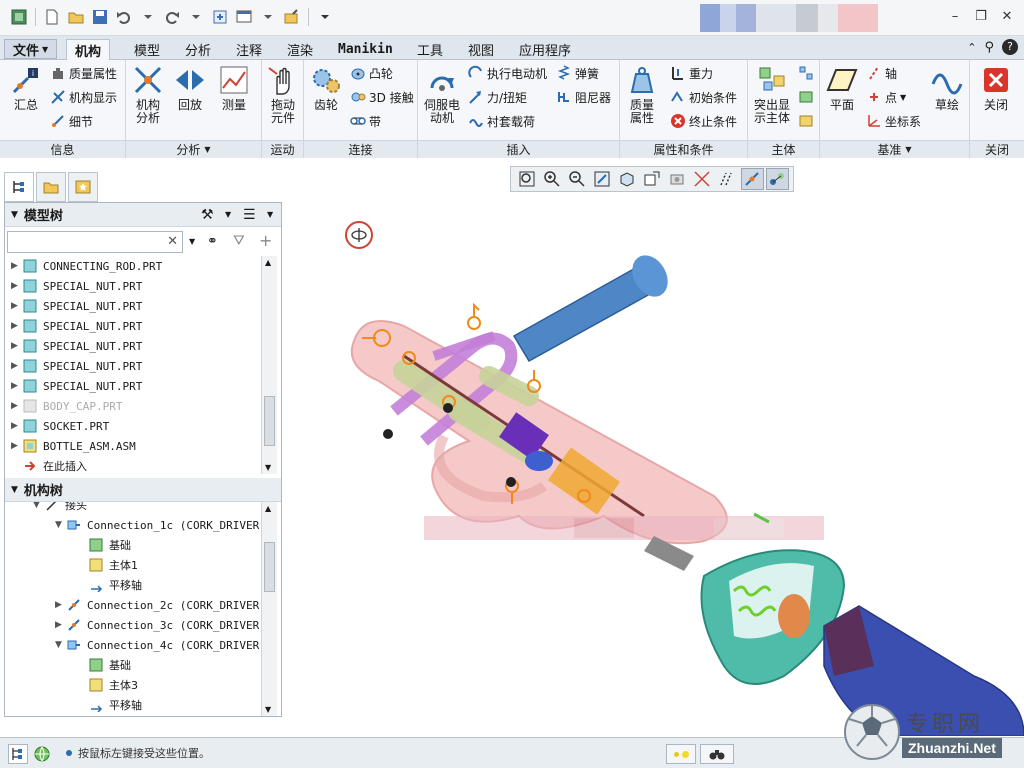  I want to click on show-options-icon: ☰, so click(249, 215).